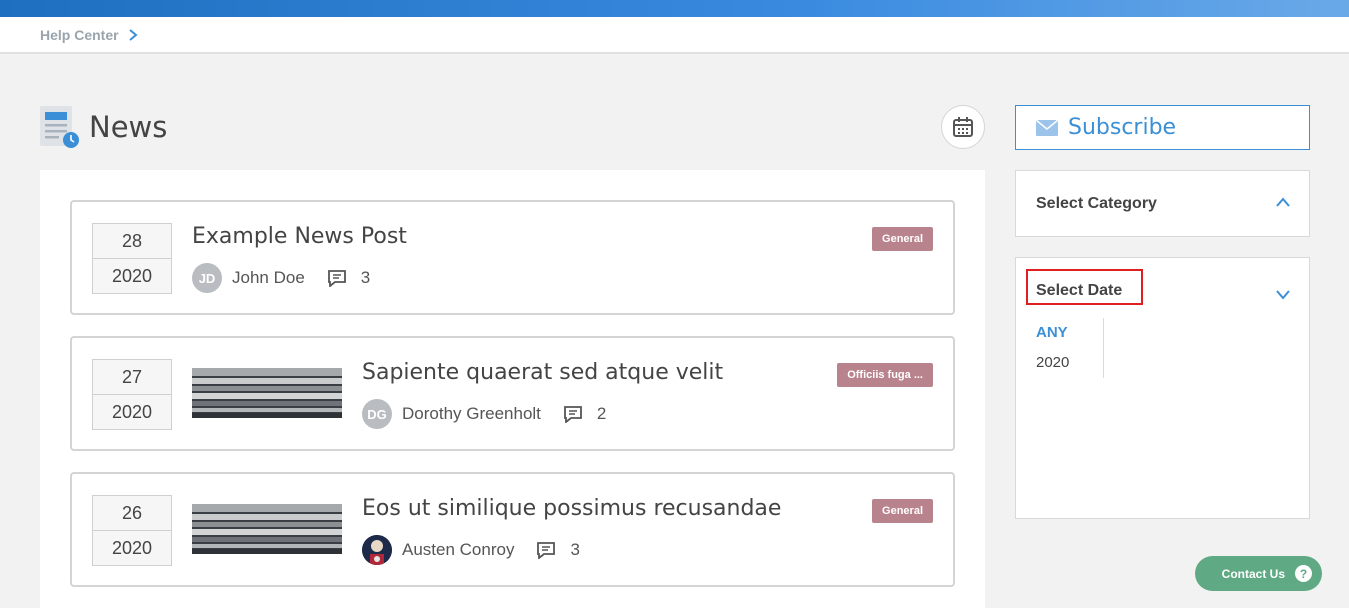 The height and width of the screenshot is (608, 1349). I want to click on post-meta: JD John Doe 3, so click(281, 278).